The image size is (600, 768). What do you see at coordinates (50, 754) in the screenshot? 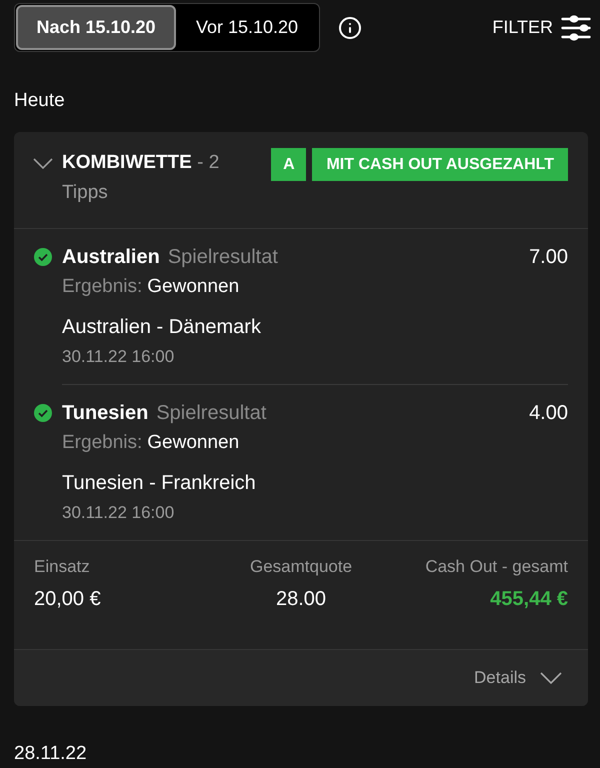
I see `date-heading: 28.11.22` at bounding box center [50, 754].